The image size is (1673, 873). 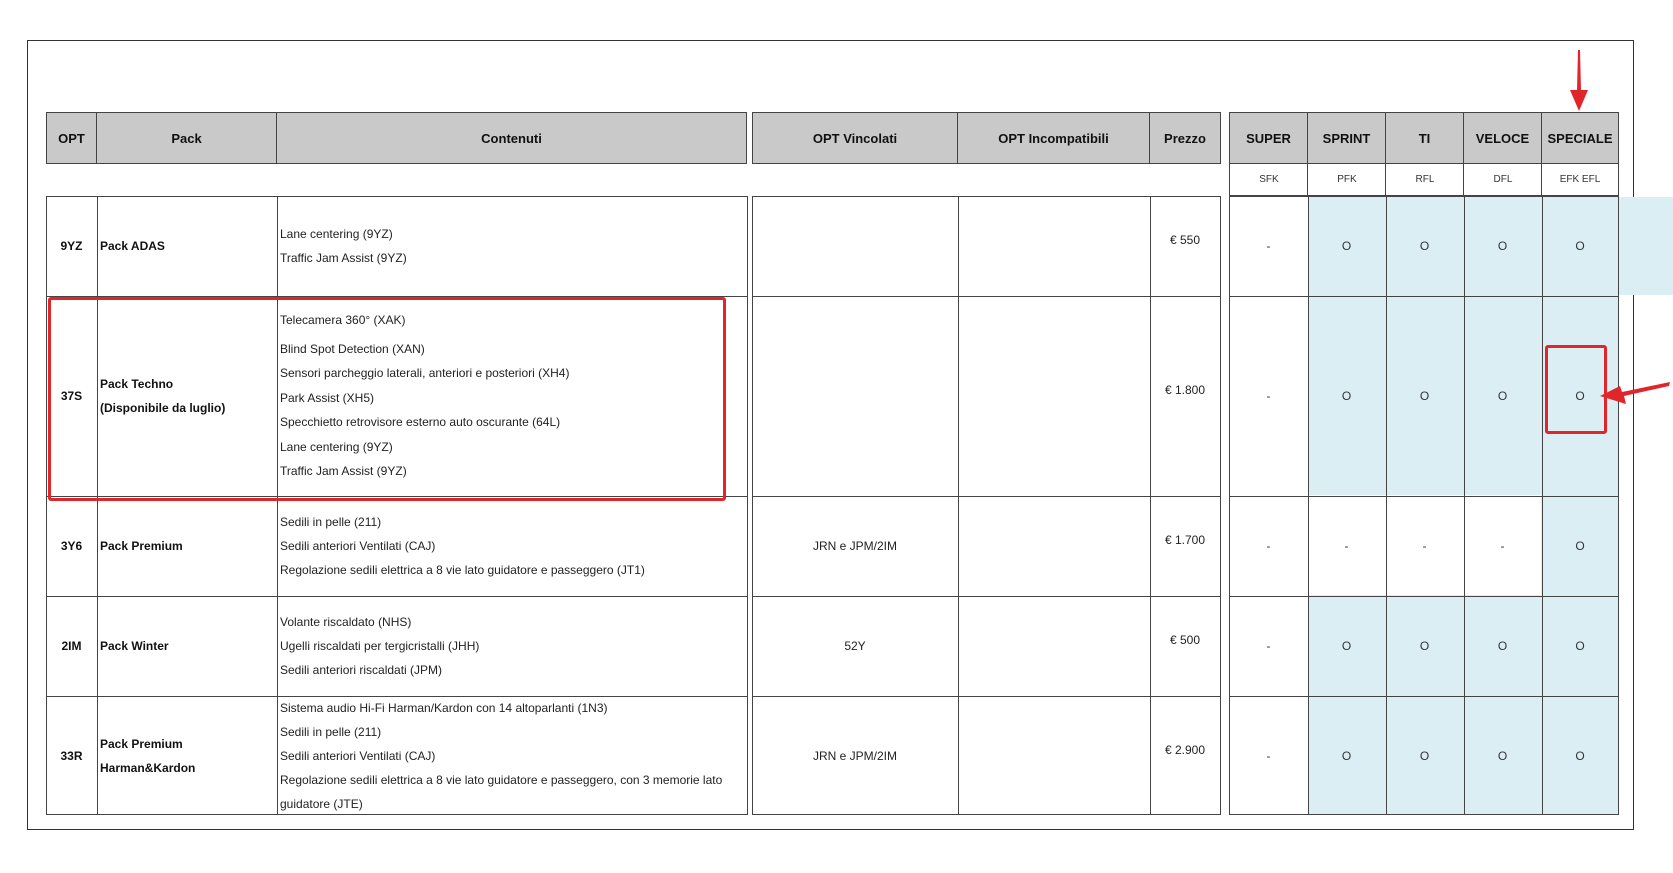 What do you see at coordinates (71, 138) in the screenshot?
I see `header-opt: OPT` at bounding box center [71, 138].